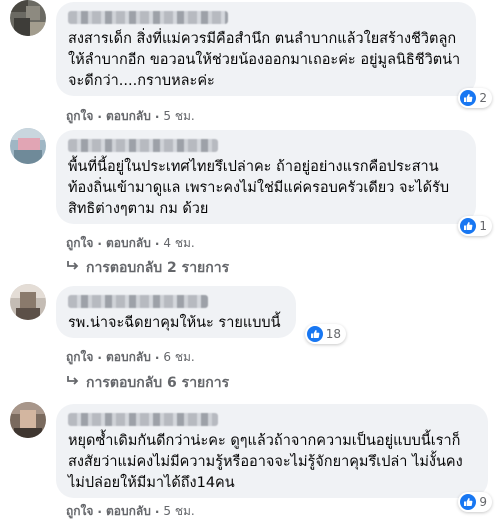 Image resolution: width=500 pixels, height=521 pixels. I want to click on reaction-summary: 1, so click(475, 226).